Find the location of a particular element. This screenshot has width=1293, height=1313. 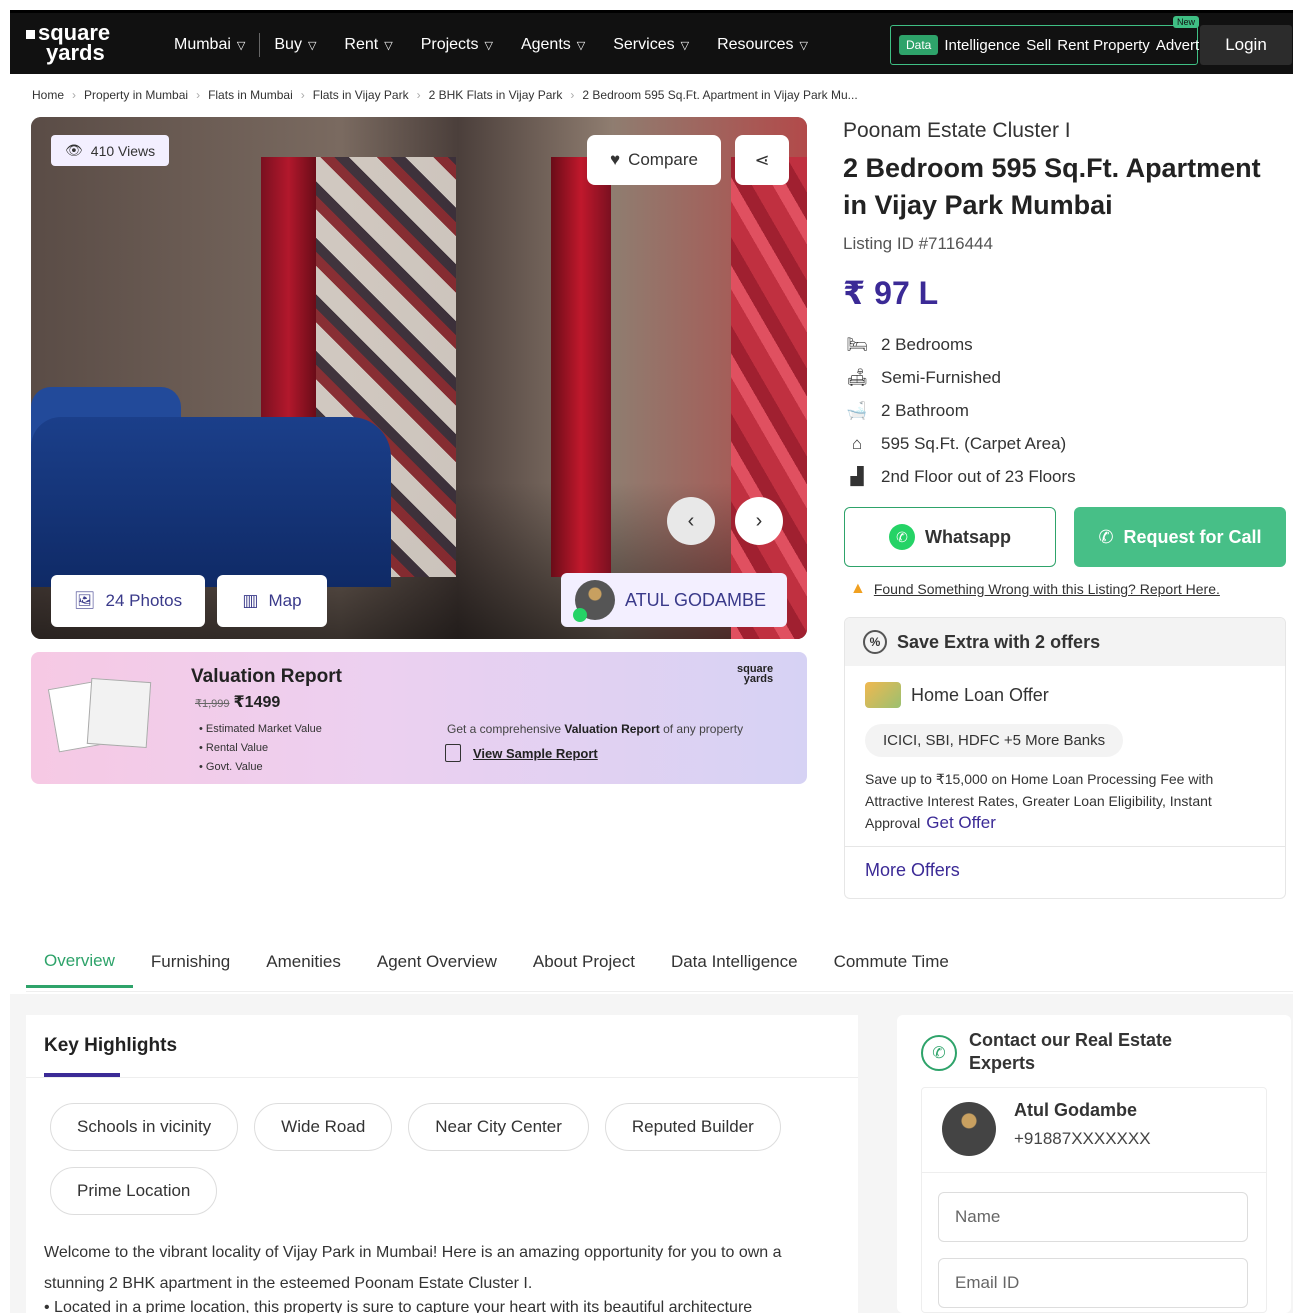

valuation-desc-pre: Get a comprehensive is located at coordinates (506, 729).